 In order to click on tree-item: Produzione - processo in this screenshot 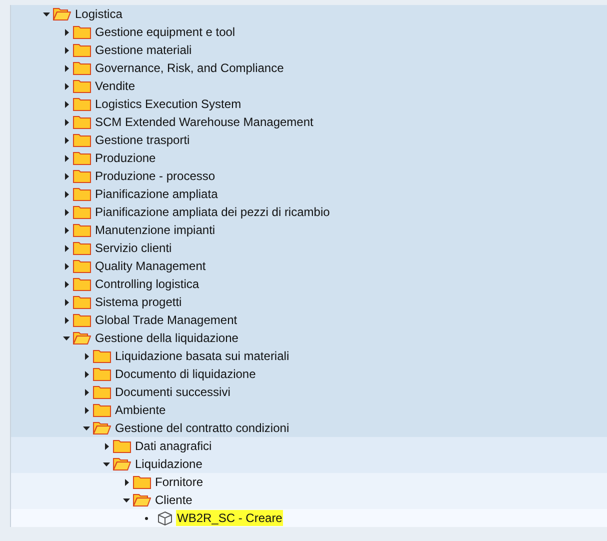, I will do `click(155, 176)`.